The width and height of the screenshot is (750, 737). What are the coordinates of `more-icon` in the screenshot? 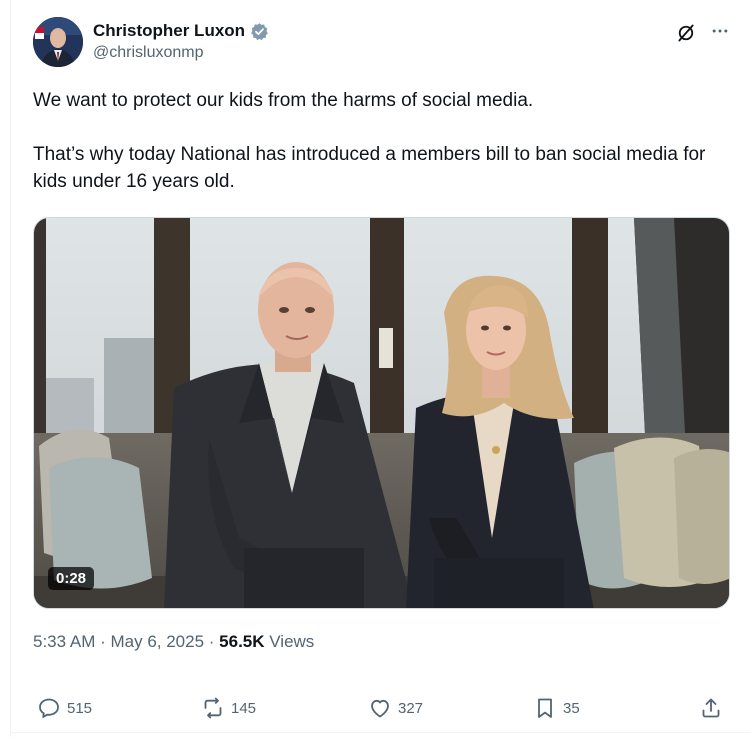 It's located at (720, 32).